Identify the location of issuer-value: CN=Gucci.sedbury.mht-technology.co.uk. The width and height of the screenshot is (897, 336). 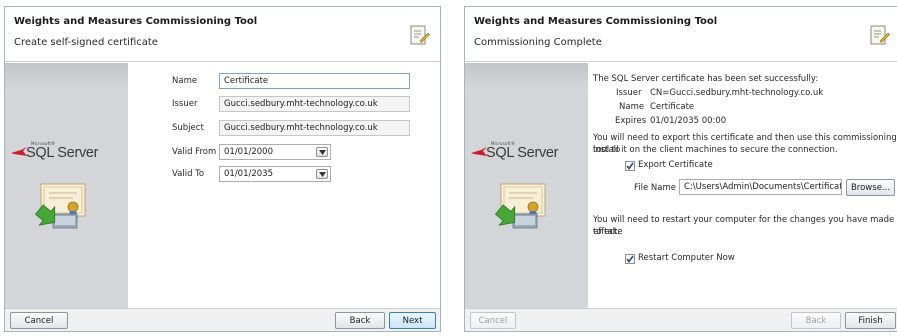
(737, 93).